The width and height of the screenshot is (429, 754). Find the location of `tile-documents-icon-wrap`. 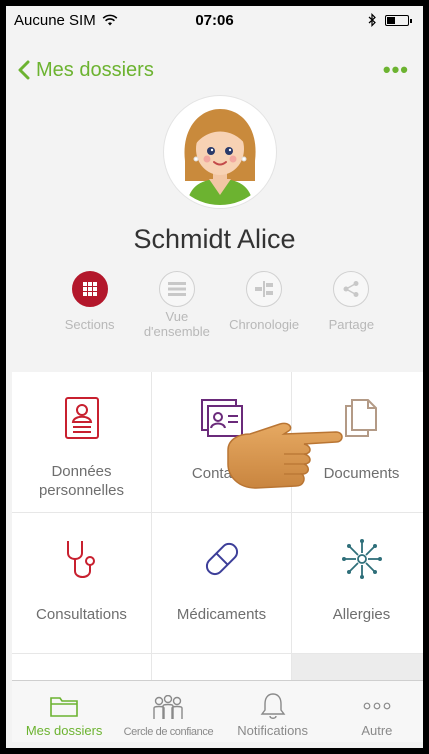

tile-documents-icon-wrap is located at coordinates (362, 418).